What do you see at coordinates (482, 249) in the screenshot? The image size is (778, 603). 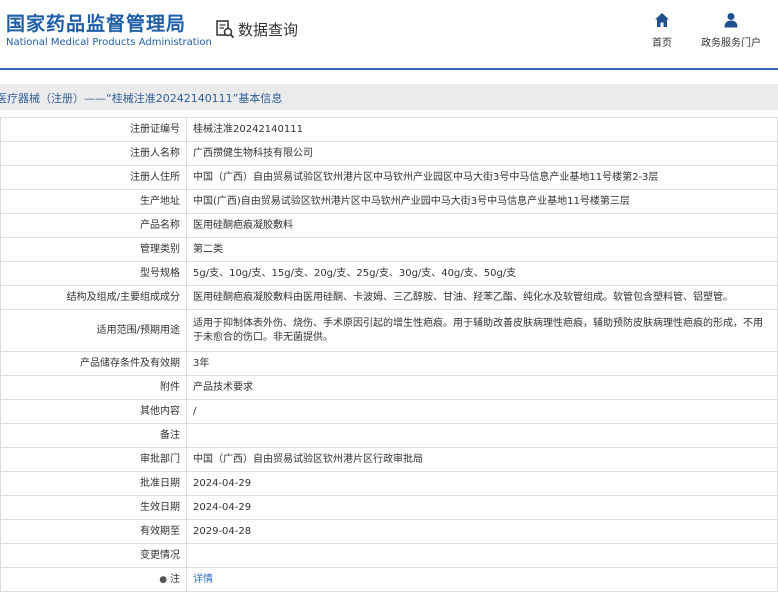 I see `field-value: 第二类` at bounding box center [482, 249].